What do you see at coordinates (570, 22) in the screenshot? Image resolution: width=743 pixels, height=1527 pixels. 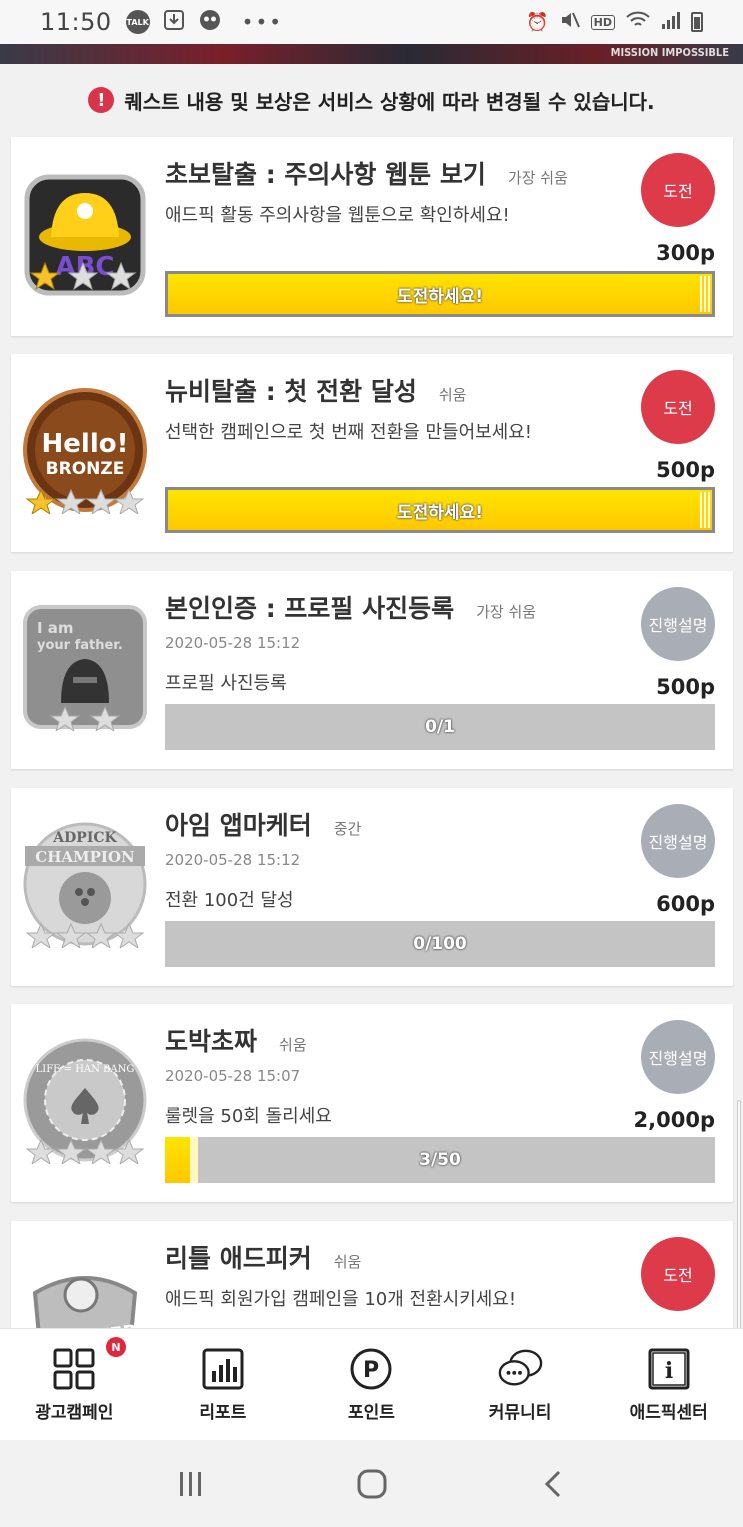 I see `mute-icon` at bounding box center [570, 22].